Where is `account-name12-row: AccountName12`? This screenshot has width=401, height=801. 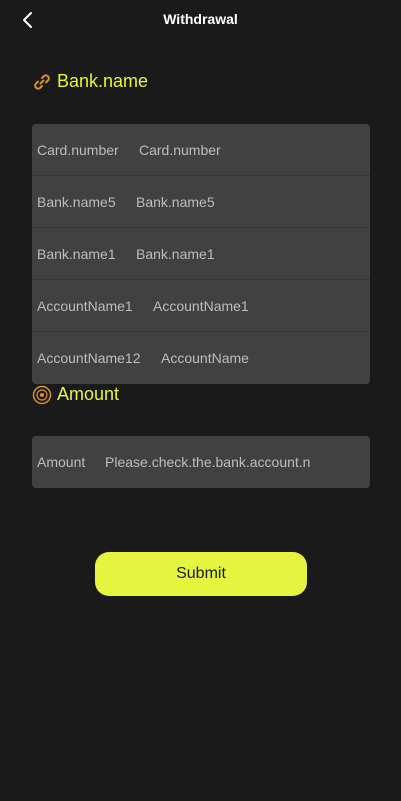
account-name12-row: AccountName12 is located at coordinates (201, 358).